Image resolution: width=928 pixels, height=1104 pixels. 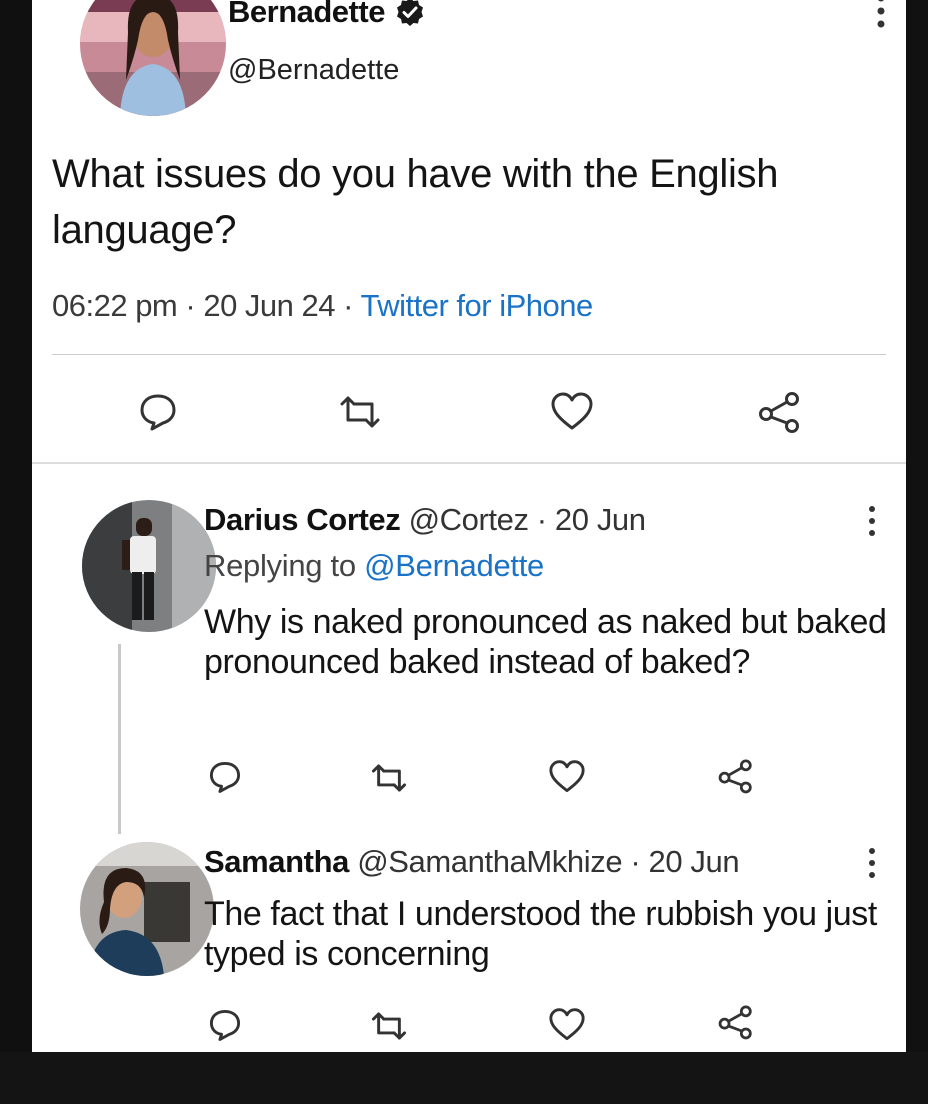 What do you see at coordinates (306, 15) in the screenshot?
I see `author-name: Bernadette` at bounding box center [306, 15].